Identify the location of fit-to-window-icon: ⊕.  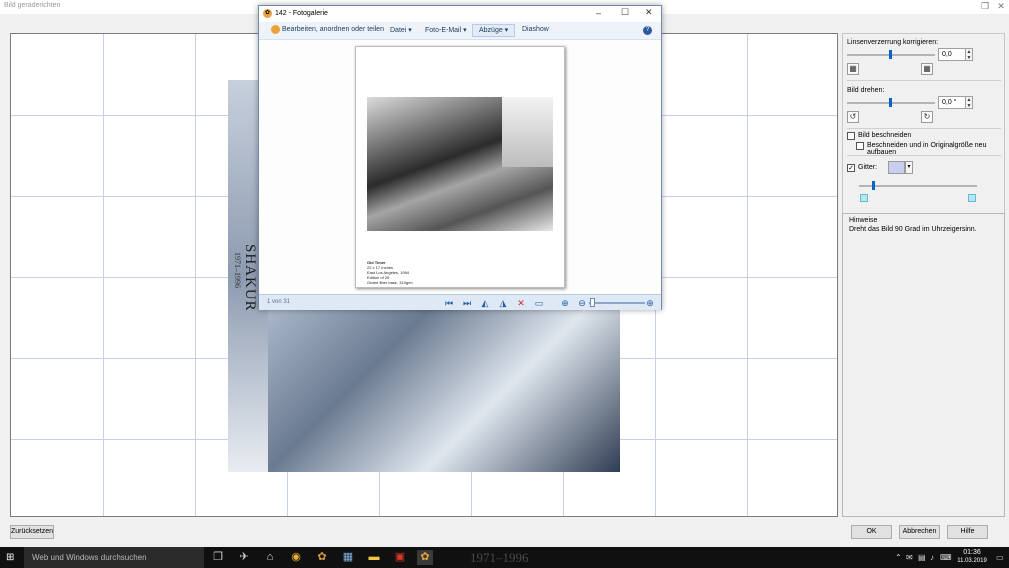
(565, 303).